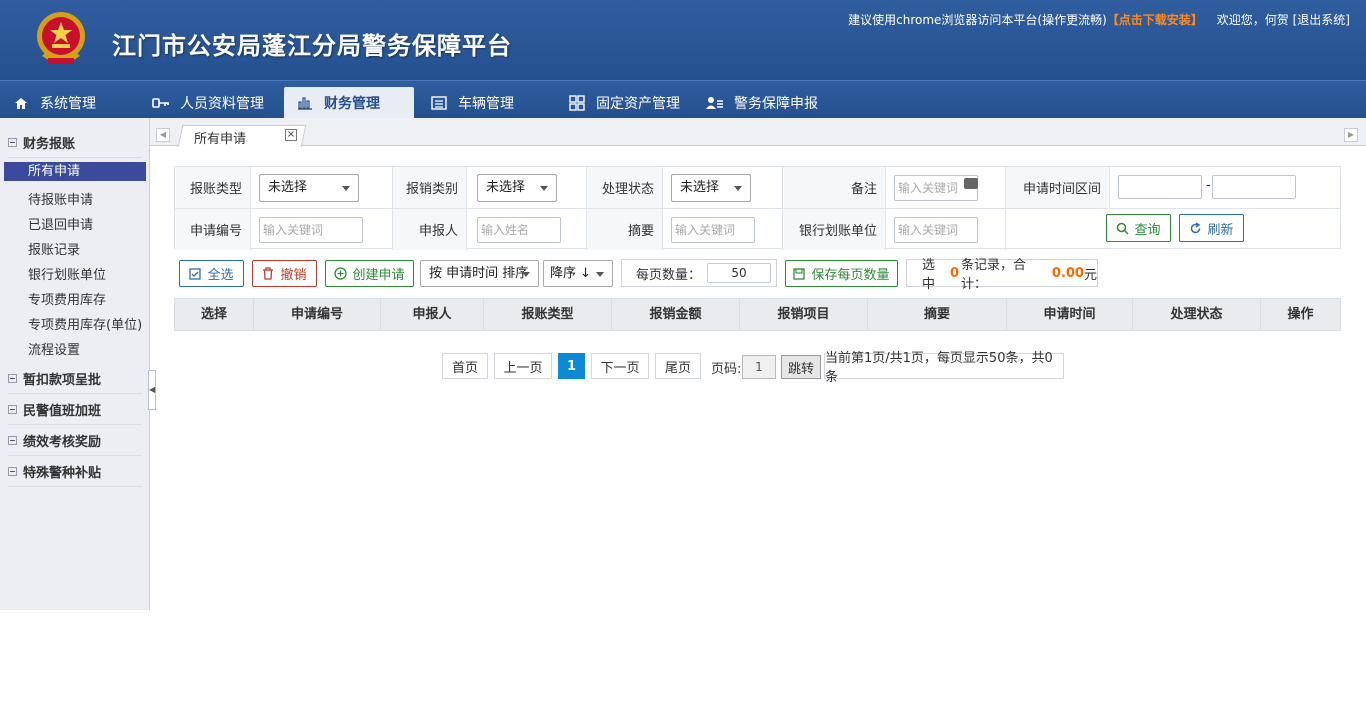  I want to click on applicant-input: 输入姓名, so click(519, 230).